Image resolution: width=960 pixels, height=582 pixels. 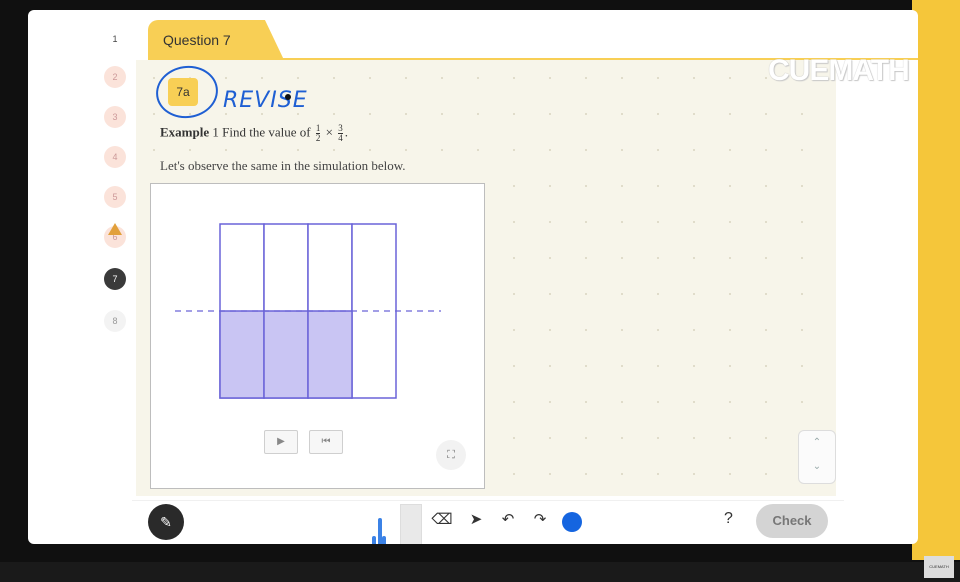 What do you see at coordinates (508, 519) in the screenshot?
I see `undo-icon: ↶` at bounding box center [508, 519].